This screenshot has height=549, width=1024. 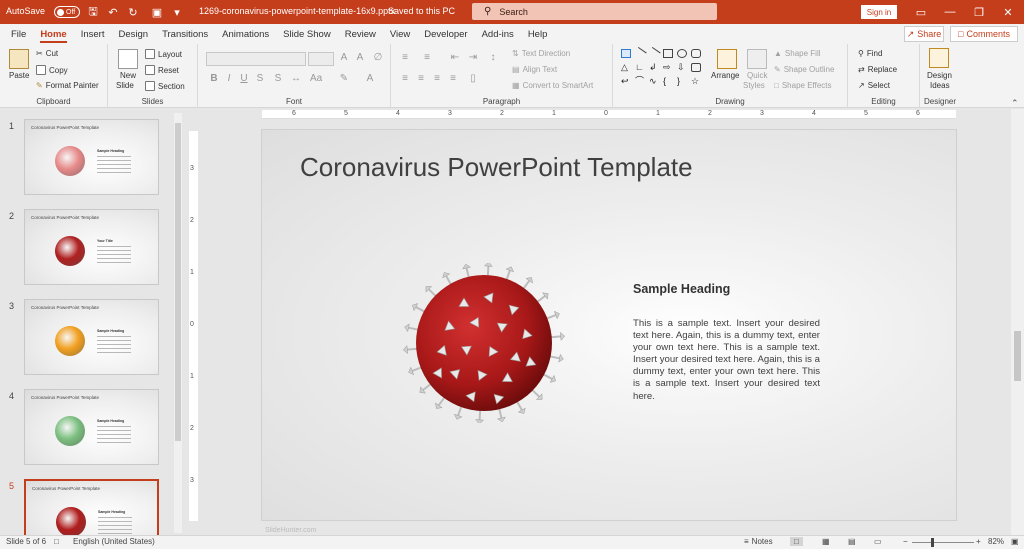 What do you see at coordinates (427, 57) in the screenshot?
I see `numbering-icon: ≡` at bounding box center [427, 57].